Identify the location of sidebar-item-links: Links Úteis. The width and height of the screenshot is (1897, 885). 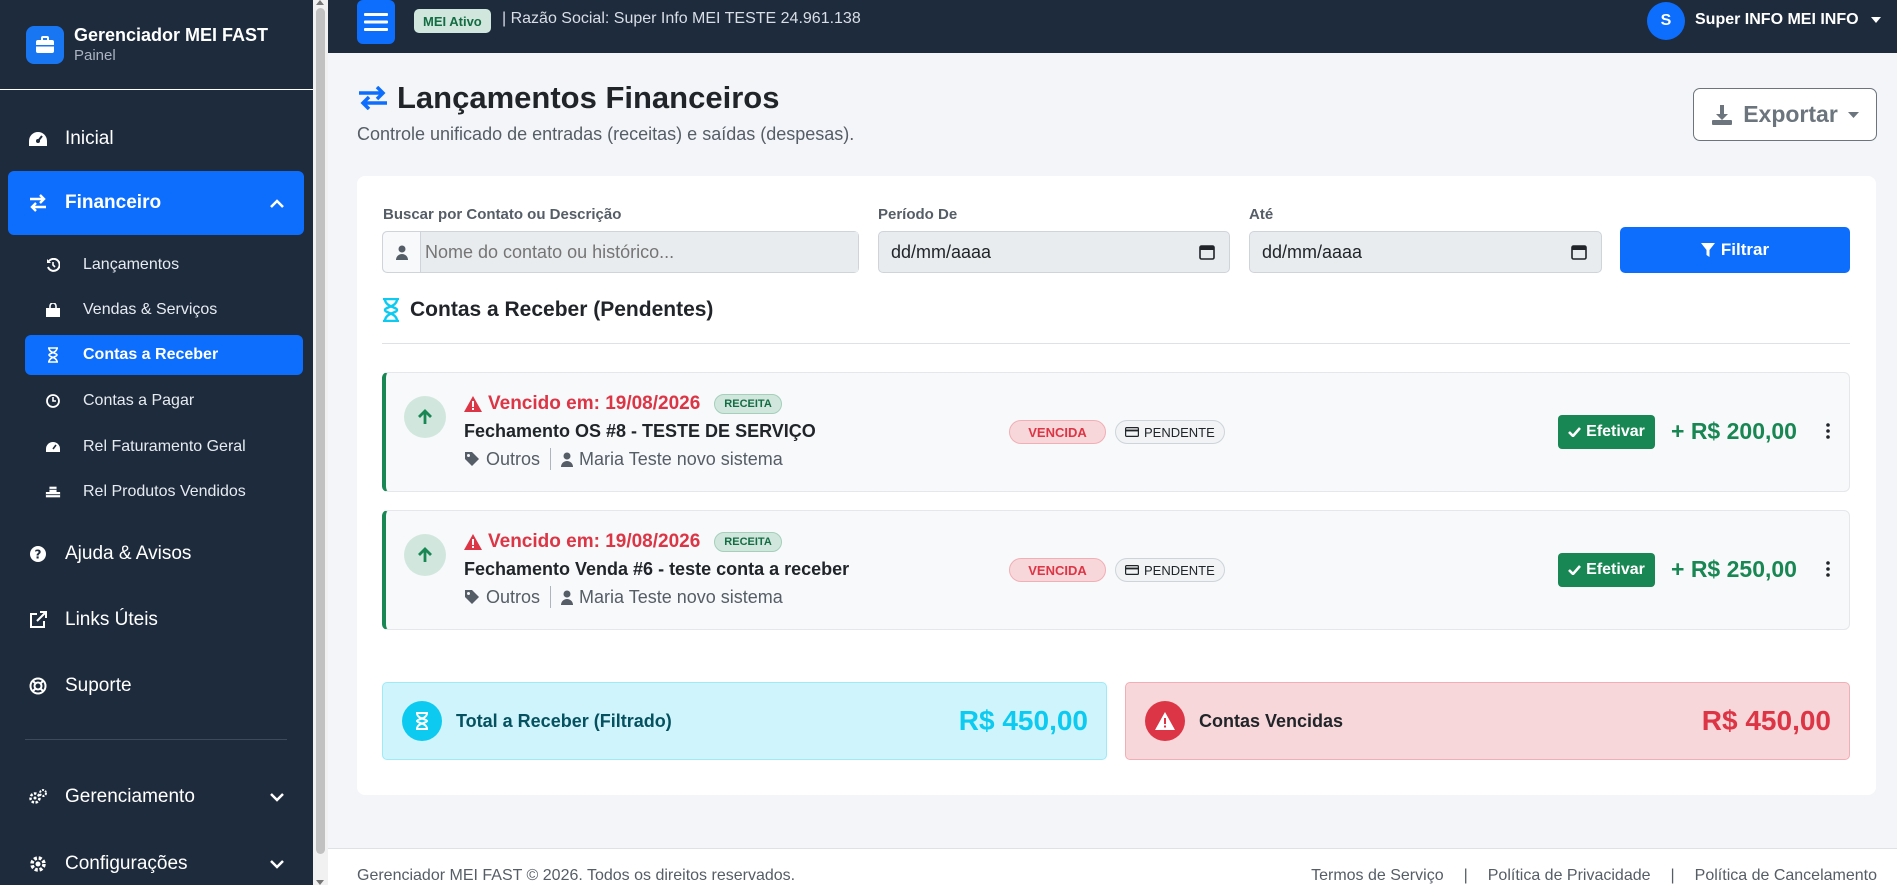
(156, 620).